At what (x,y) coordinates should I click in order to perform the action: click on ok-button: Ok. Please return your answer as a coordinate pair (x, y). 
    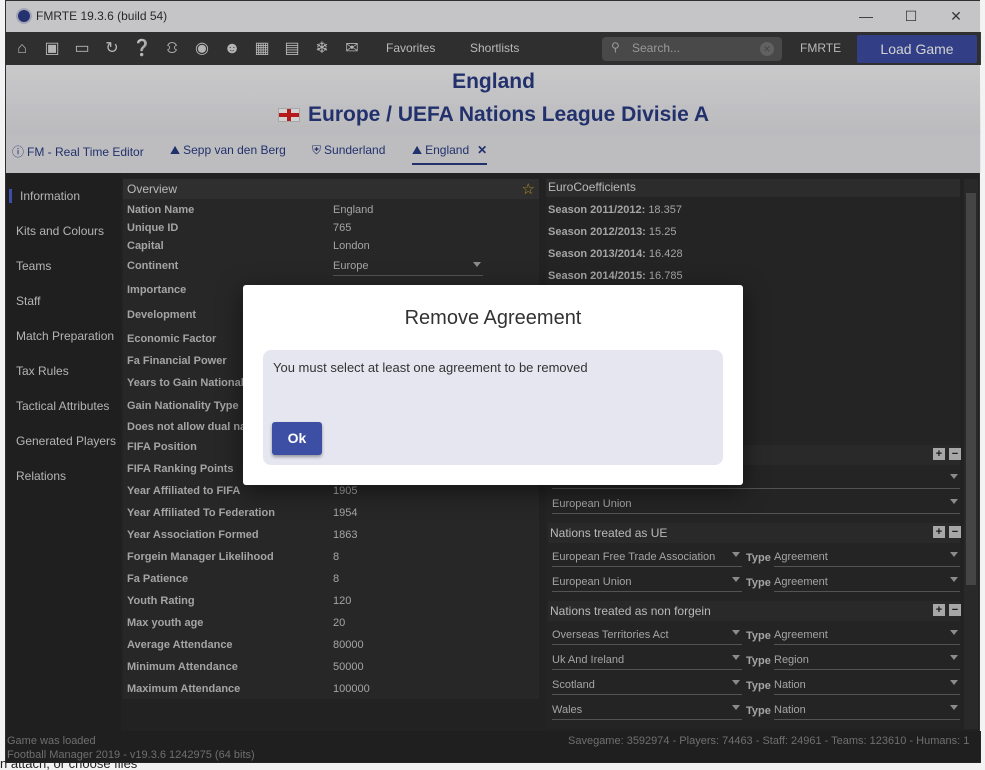
    Looking at the image, I should click on (297, 438).